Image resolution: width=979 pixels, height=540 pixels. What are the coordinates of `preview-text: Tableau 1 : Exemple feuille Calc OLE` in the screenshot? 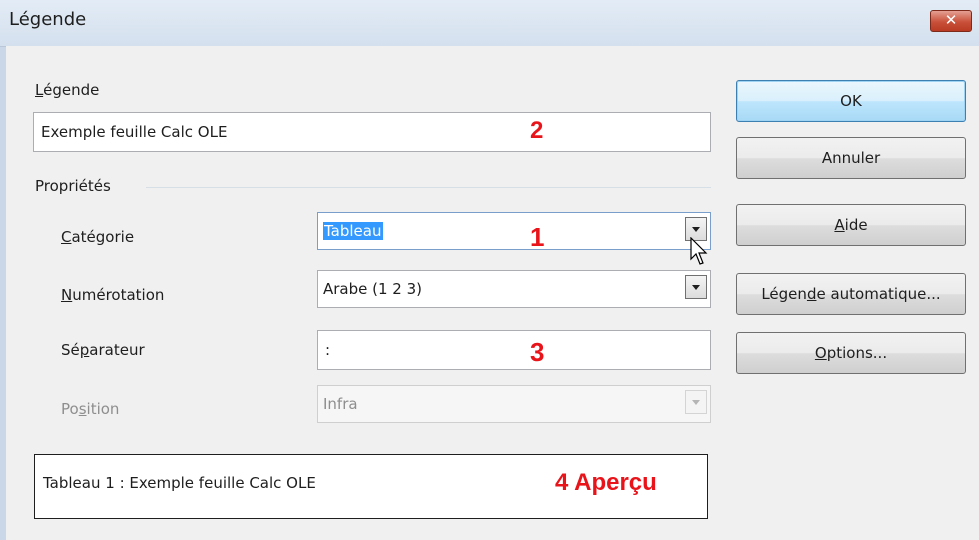 It's located at (179, 483).